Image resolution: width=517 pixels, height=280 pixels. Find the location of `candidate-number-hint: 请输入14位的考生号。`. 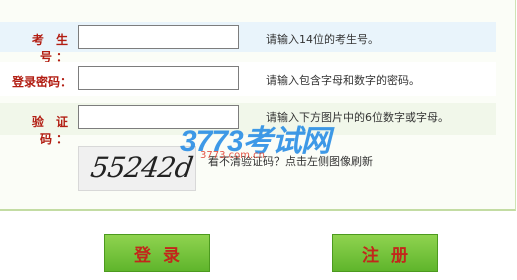

candidate-number-hint: 请输入14位的考生号。 is located at coordinates (322, 39).